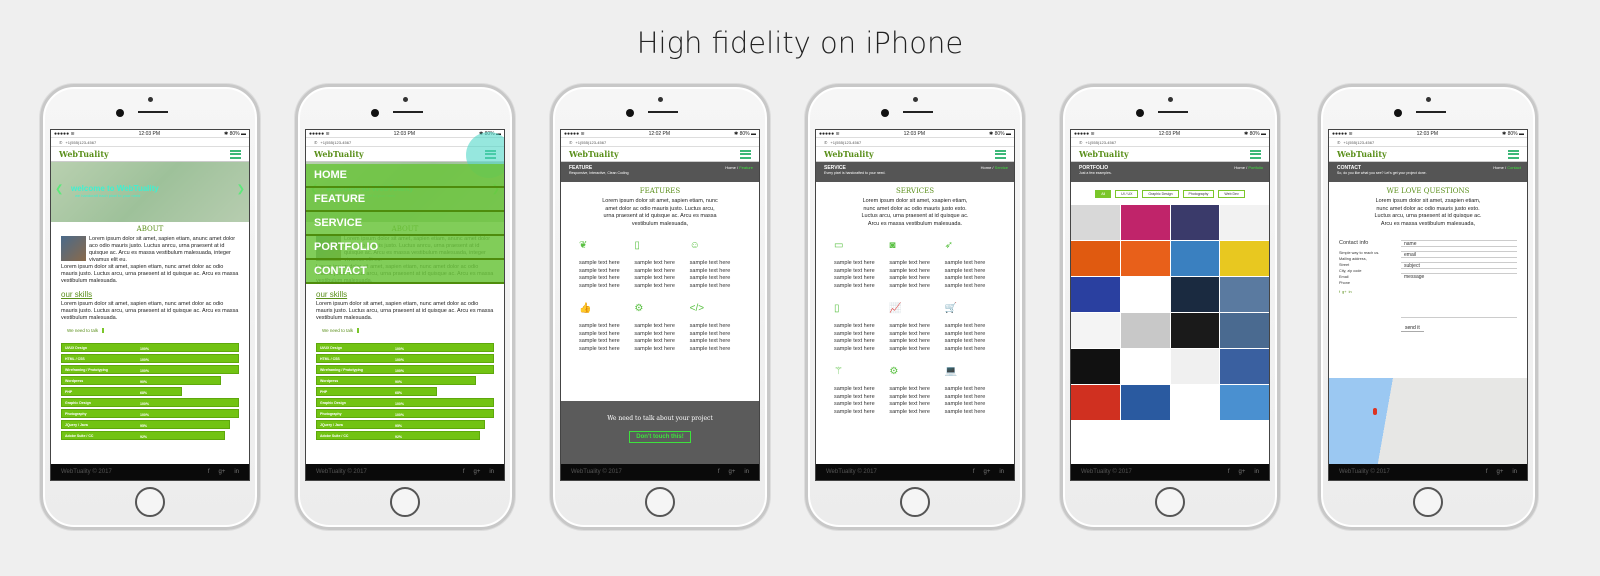 The width and height of the screenshot is (1600, 576). What do you see at coordinates (1160, 194) in the screenshot?
I see `filter-button: Graphic Design` at bounding box center [1160, 194].